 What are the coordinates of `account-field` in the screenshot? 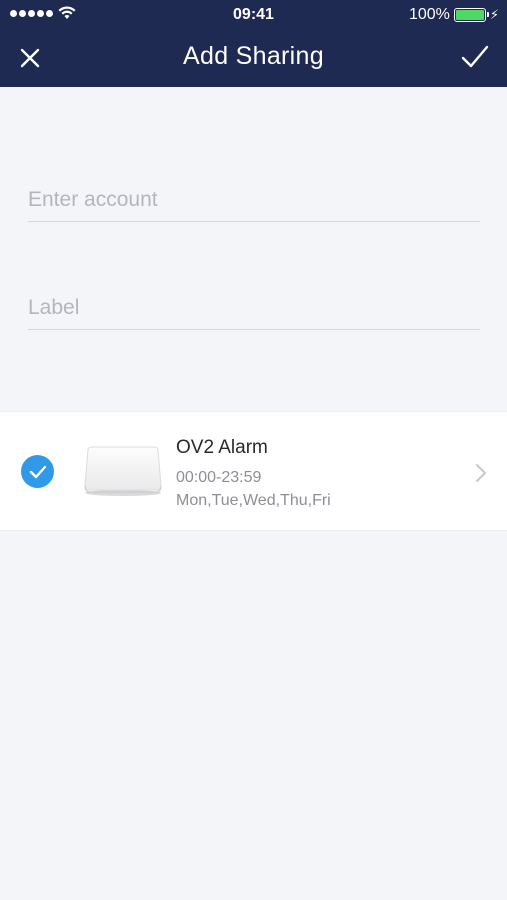 It's located at (254, 200).